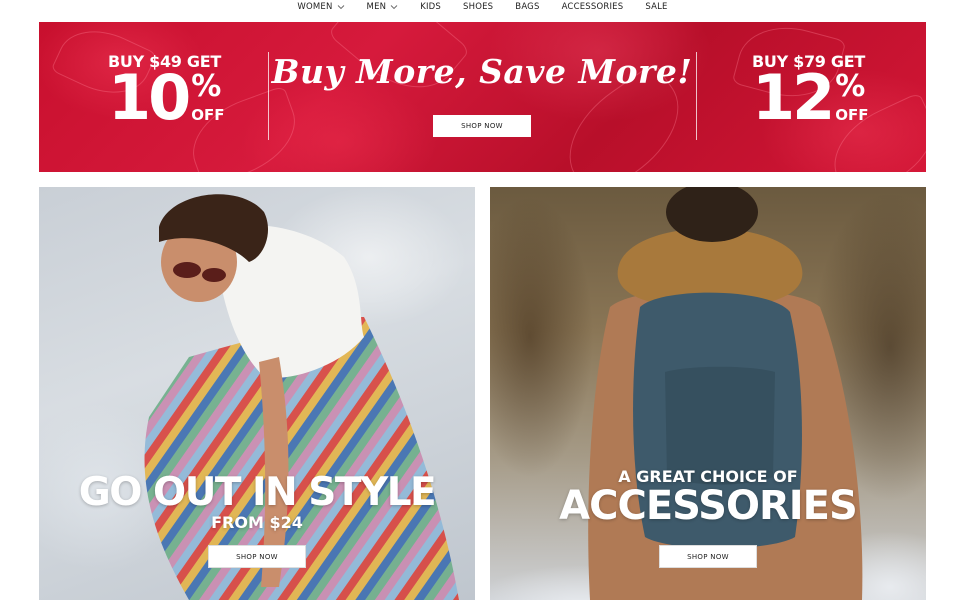 This screenshot has height=600, width=965. What do you see at coordinates (206, 86) in the screenshot?
I see `left-deal-percent: %` at bounding box center [206, 86].